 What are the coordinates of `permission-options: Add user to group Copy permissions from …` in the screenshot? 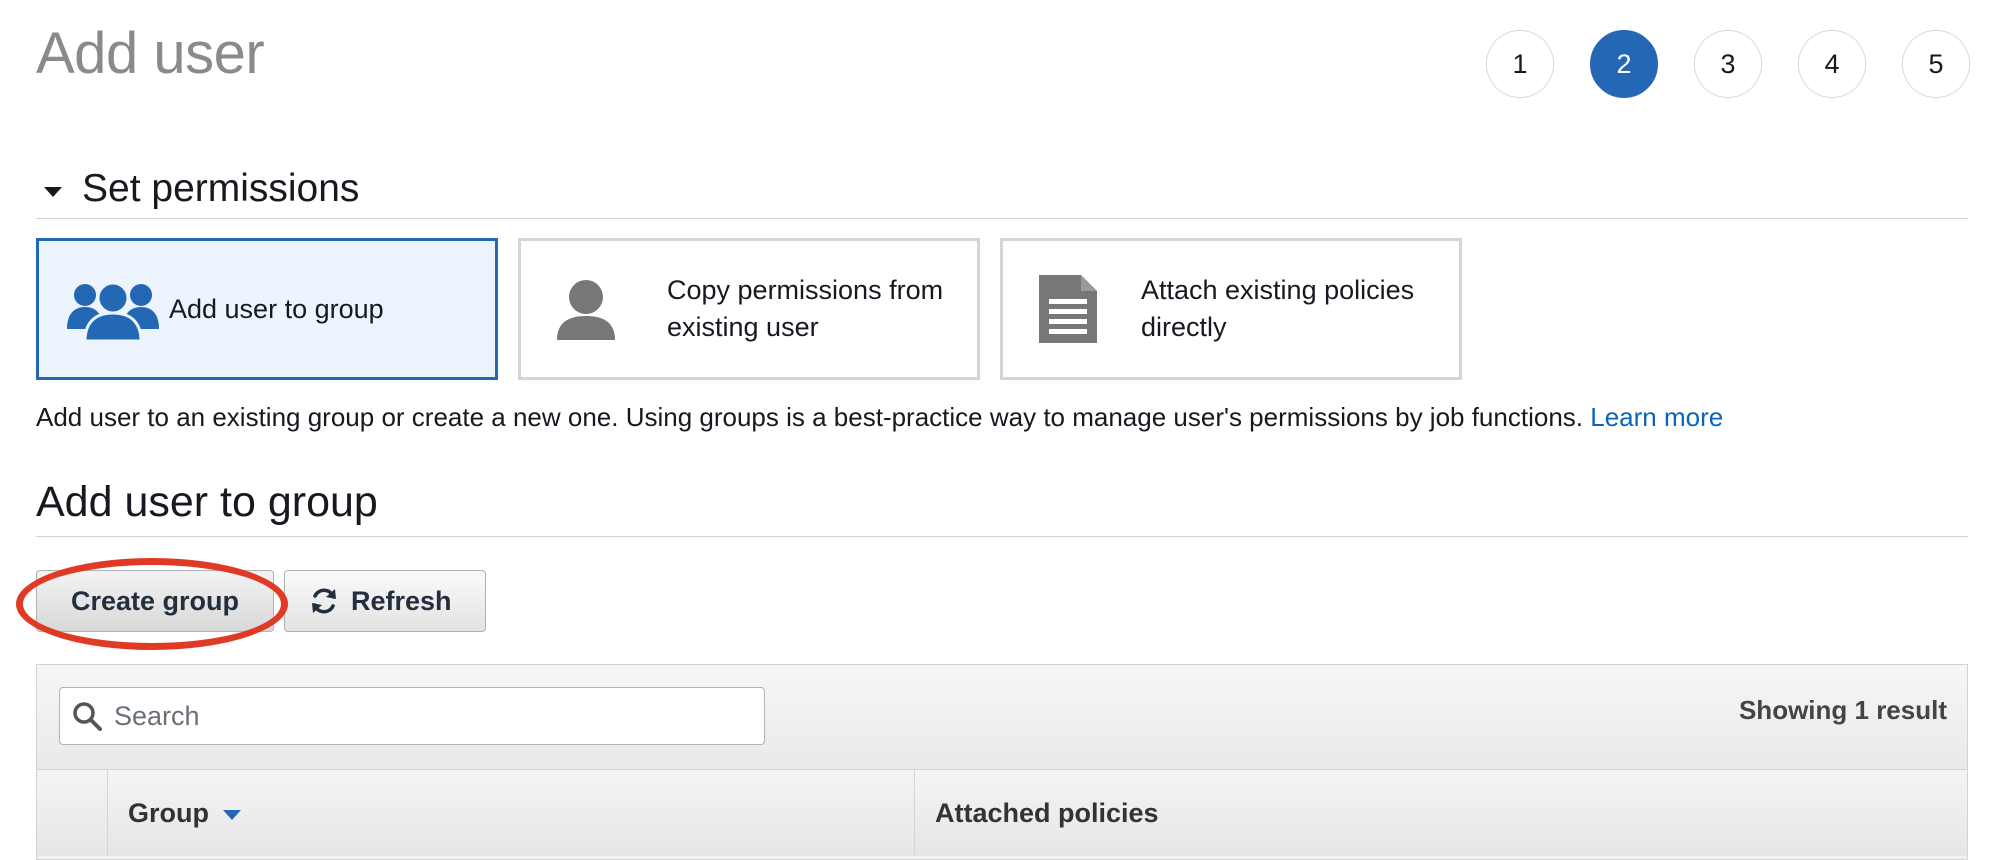 It's located at (749, 309).